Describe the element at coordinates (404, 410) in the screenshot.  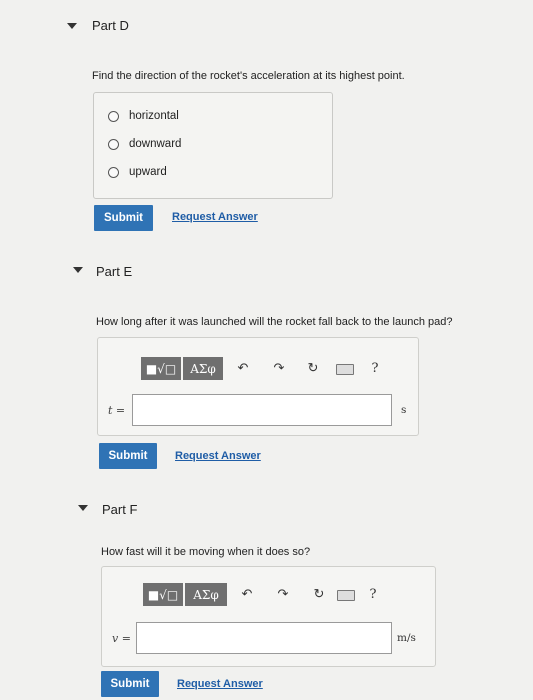
I see `unit-label: s` at that location.